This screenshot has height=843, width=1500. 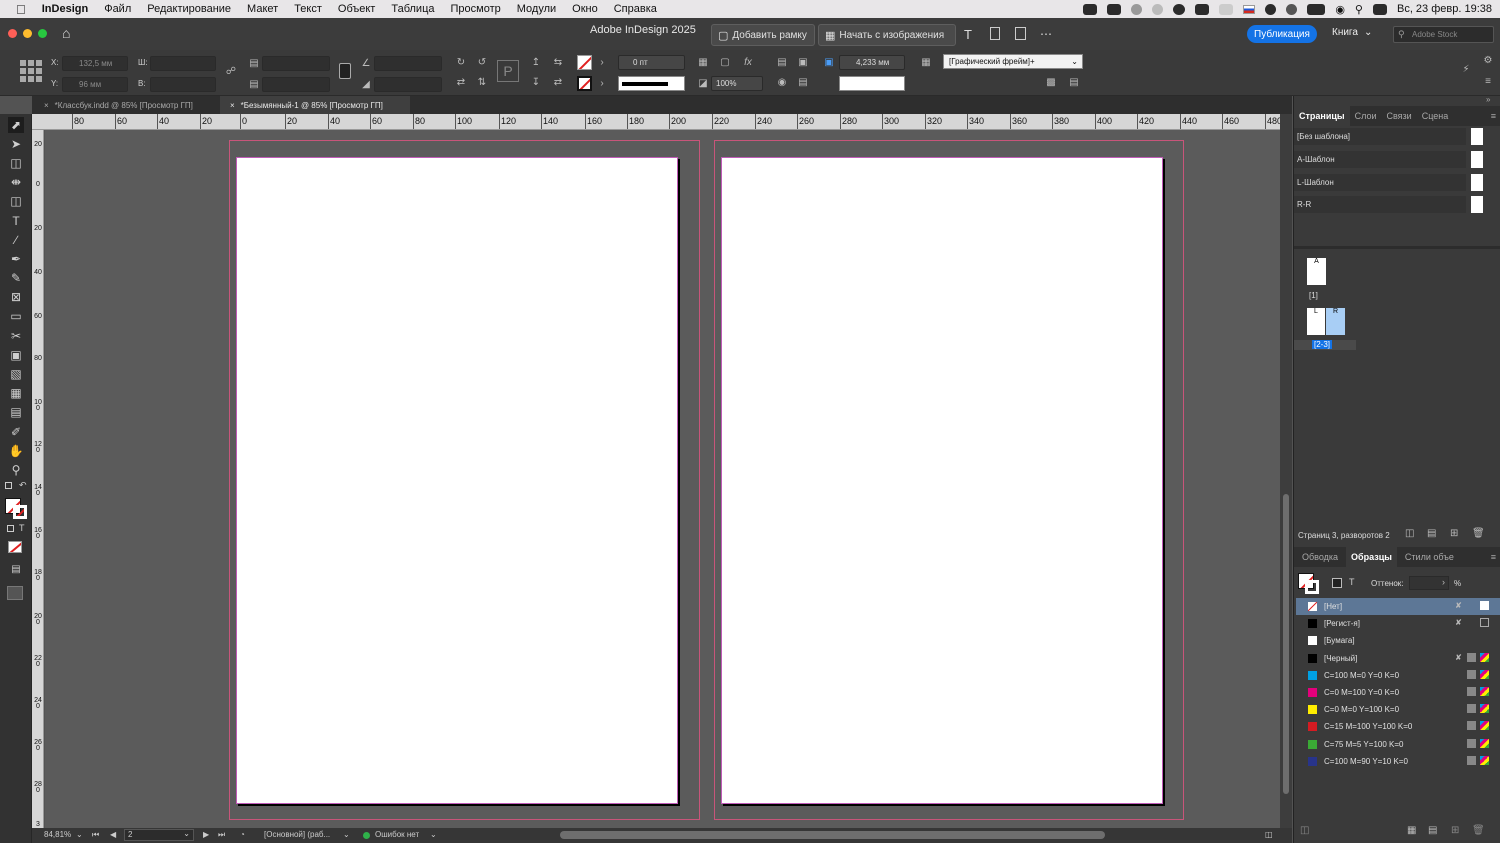 I want to click on user-icon, so click(x=1271, y=9).